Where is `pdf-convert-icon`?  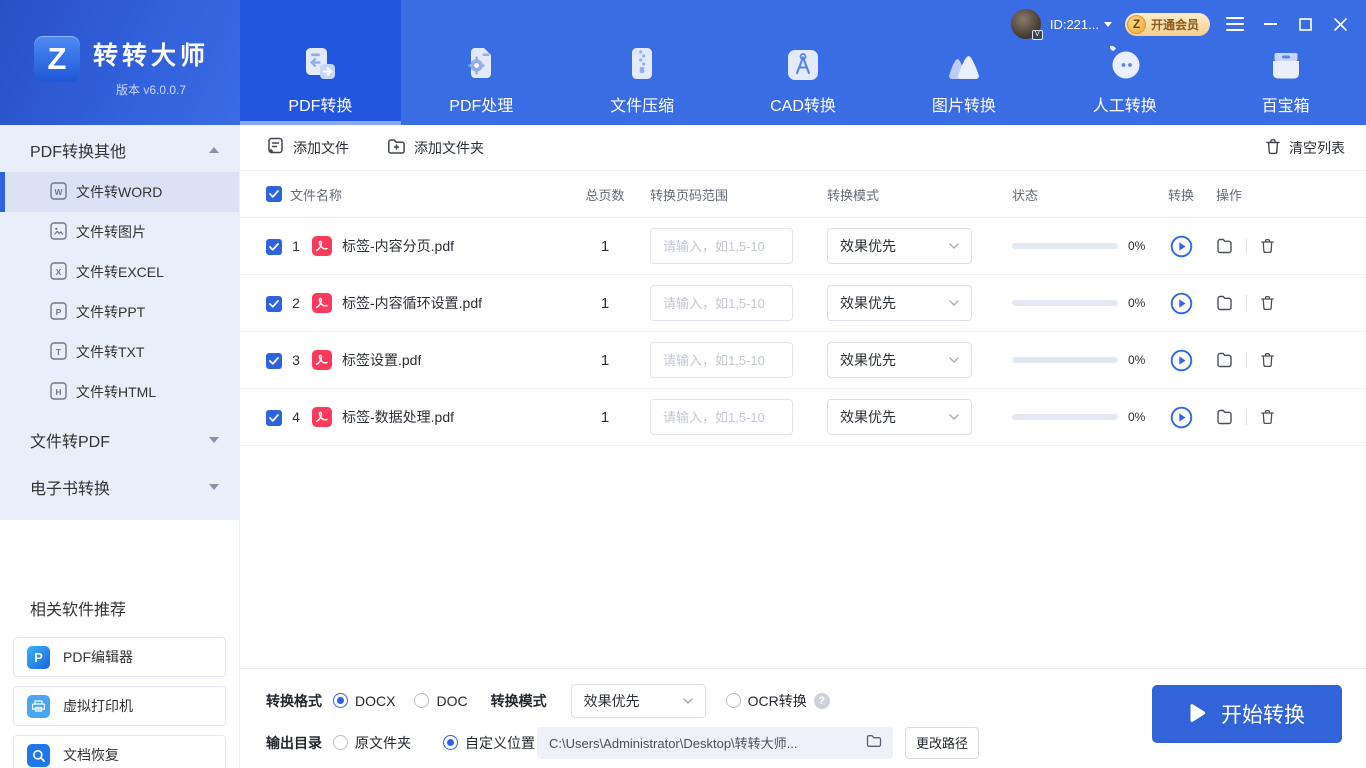 pdf-convert-icon is located at coordinates (320, 63).